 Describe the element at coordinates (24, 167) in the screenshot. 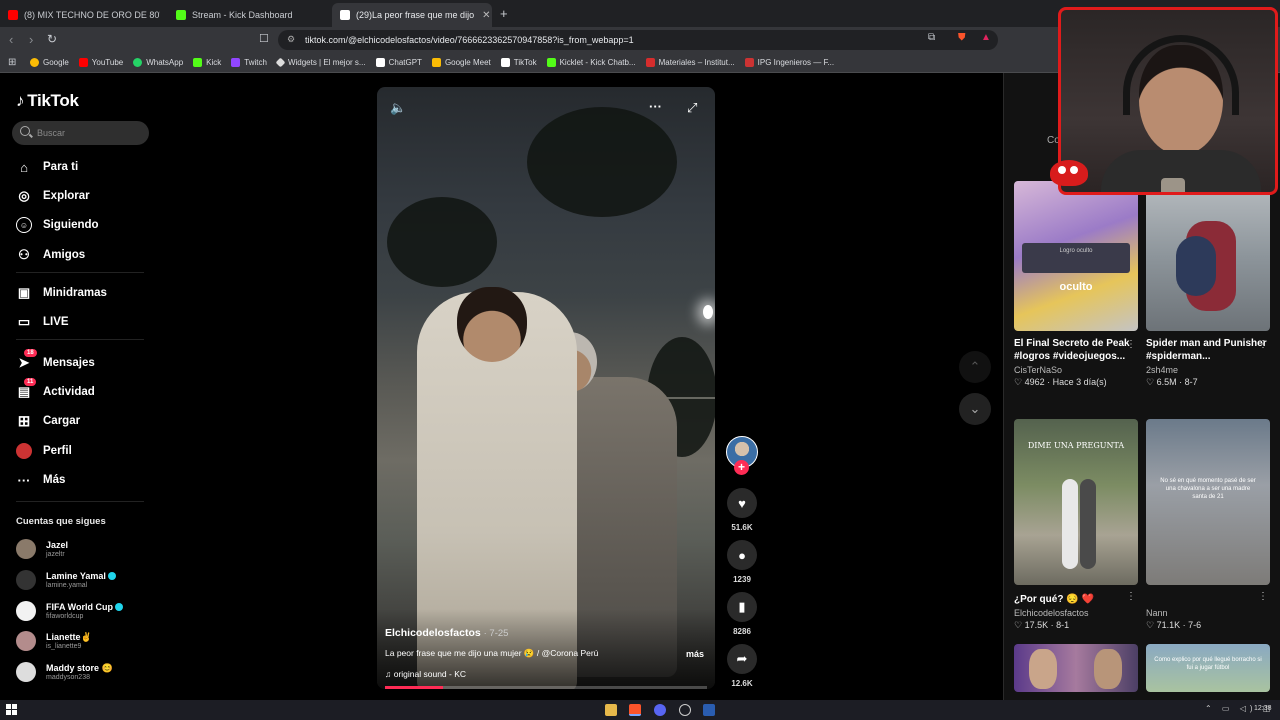

I see `home-icon: ⌂` at that location.